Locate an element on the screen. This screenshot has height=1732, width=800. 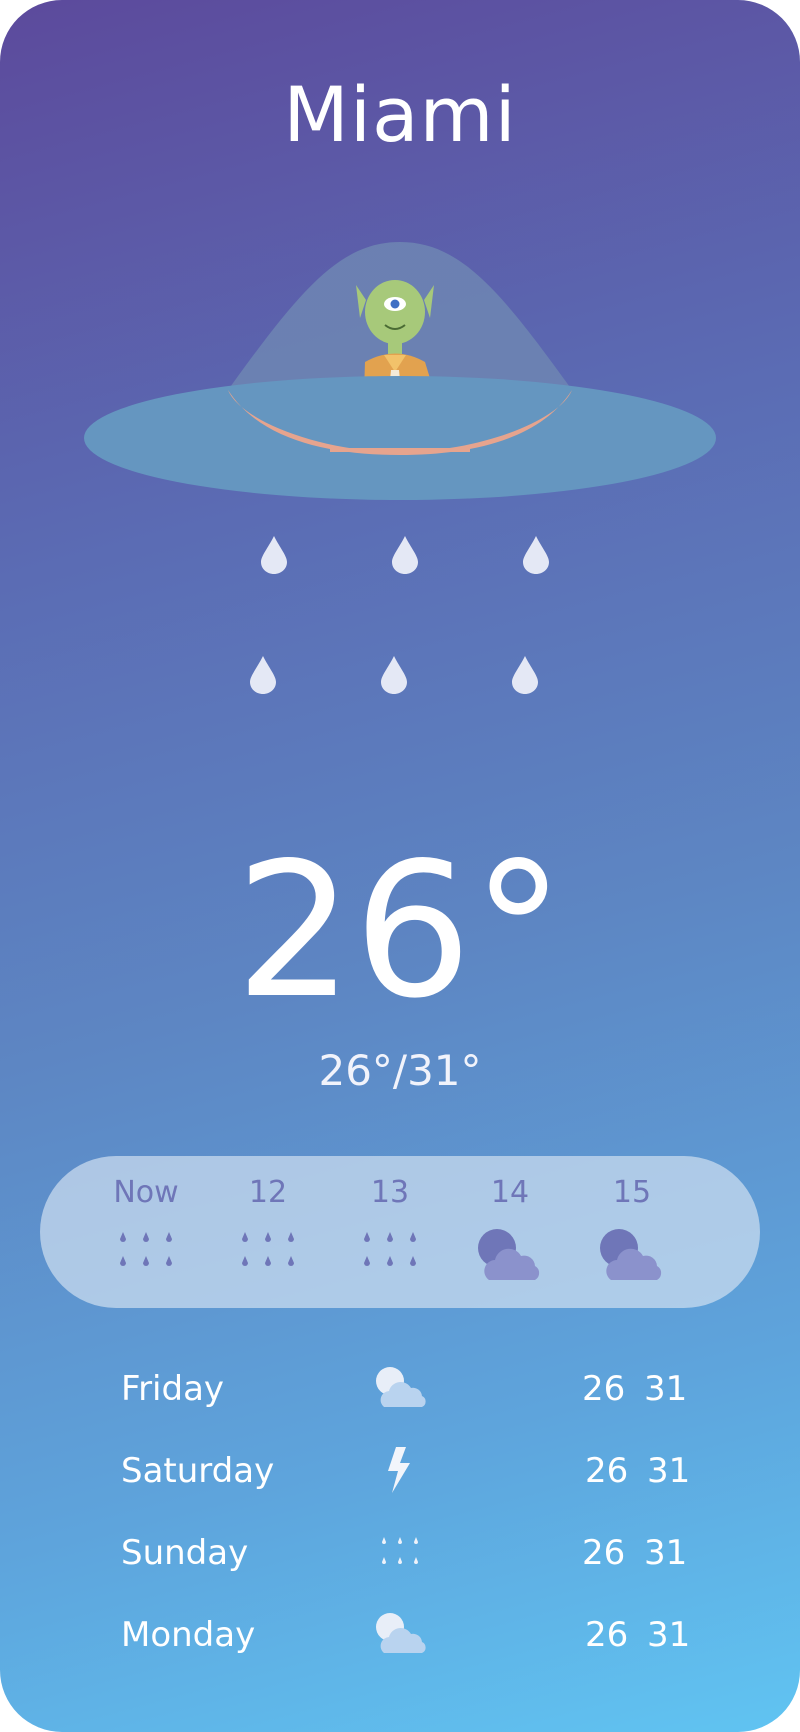
hour-label: 14 is located at coordinates (510, 1192).